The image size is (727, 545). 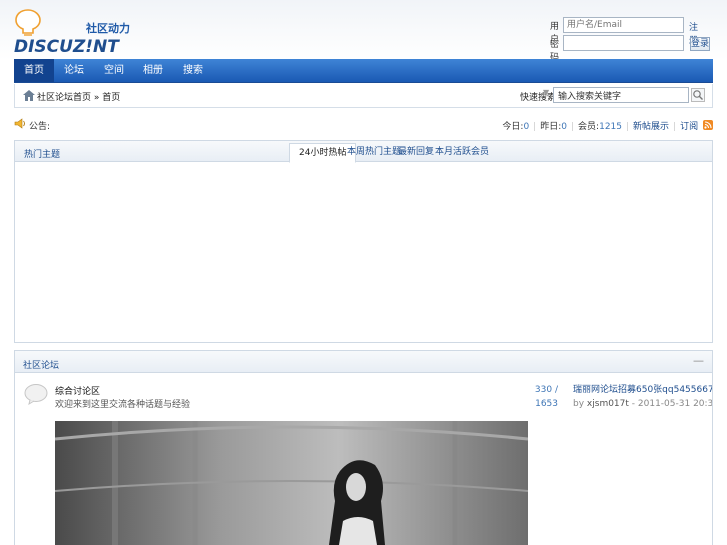 I want to click on search-icon, so click(x=698, y=95).